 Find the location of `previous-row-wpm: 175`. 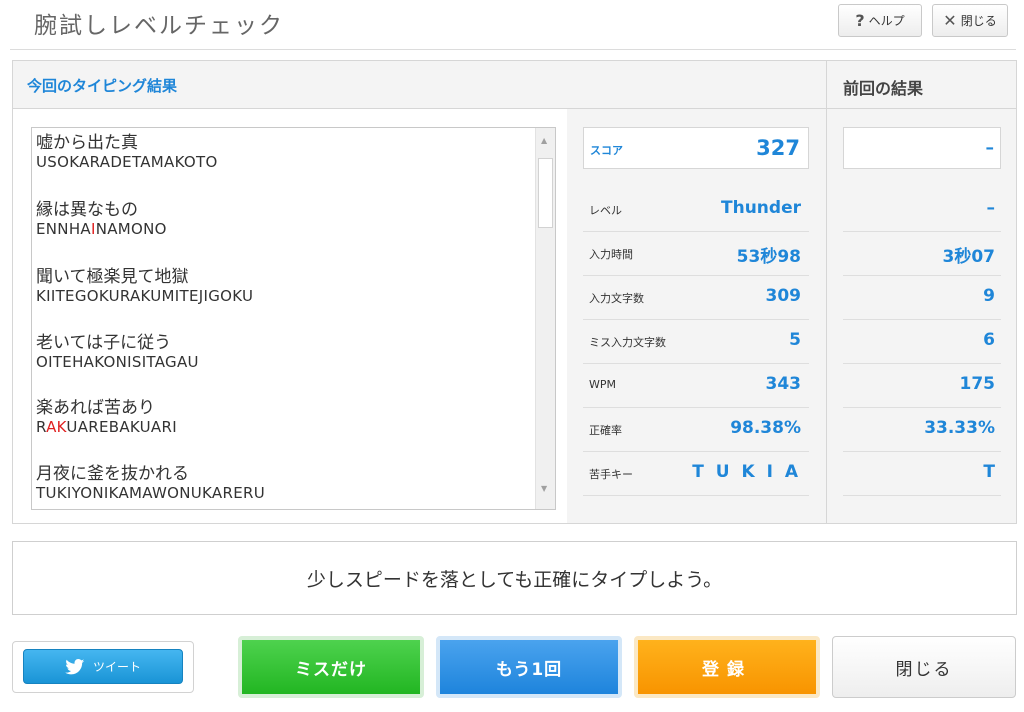

previous-row-wpm: 175 is located at coordinates (922, 386).